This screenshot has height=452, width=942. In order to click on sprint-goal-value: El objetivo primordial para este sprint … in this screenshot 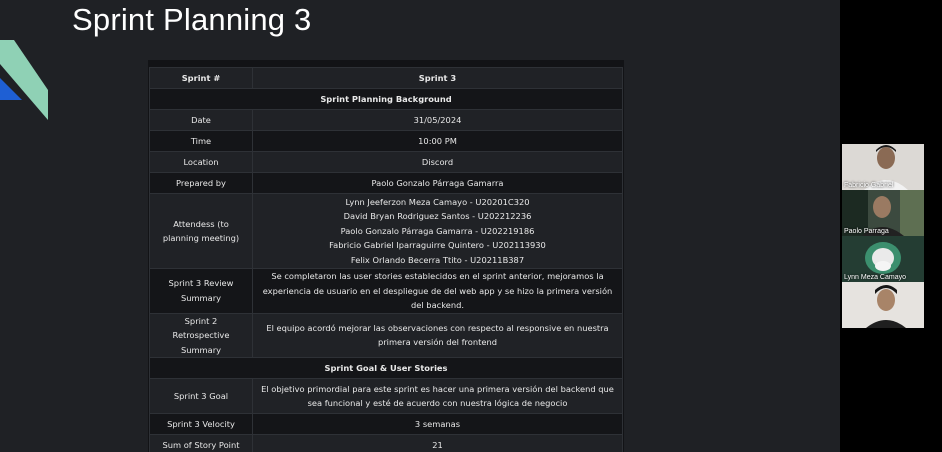, I will do `click(437, 396)`.